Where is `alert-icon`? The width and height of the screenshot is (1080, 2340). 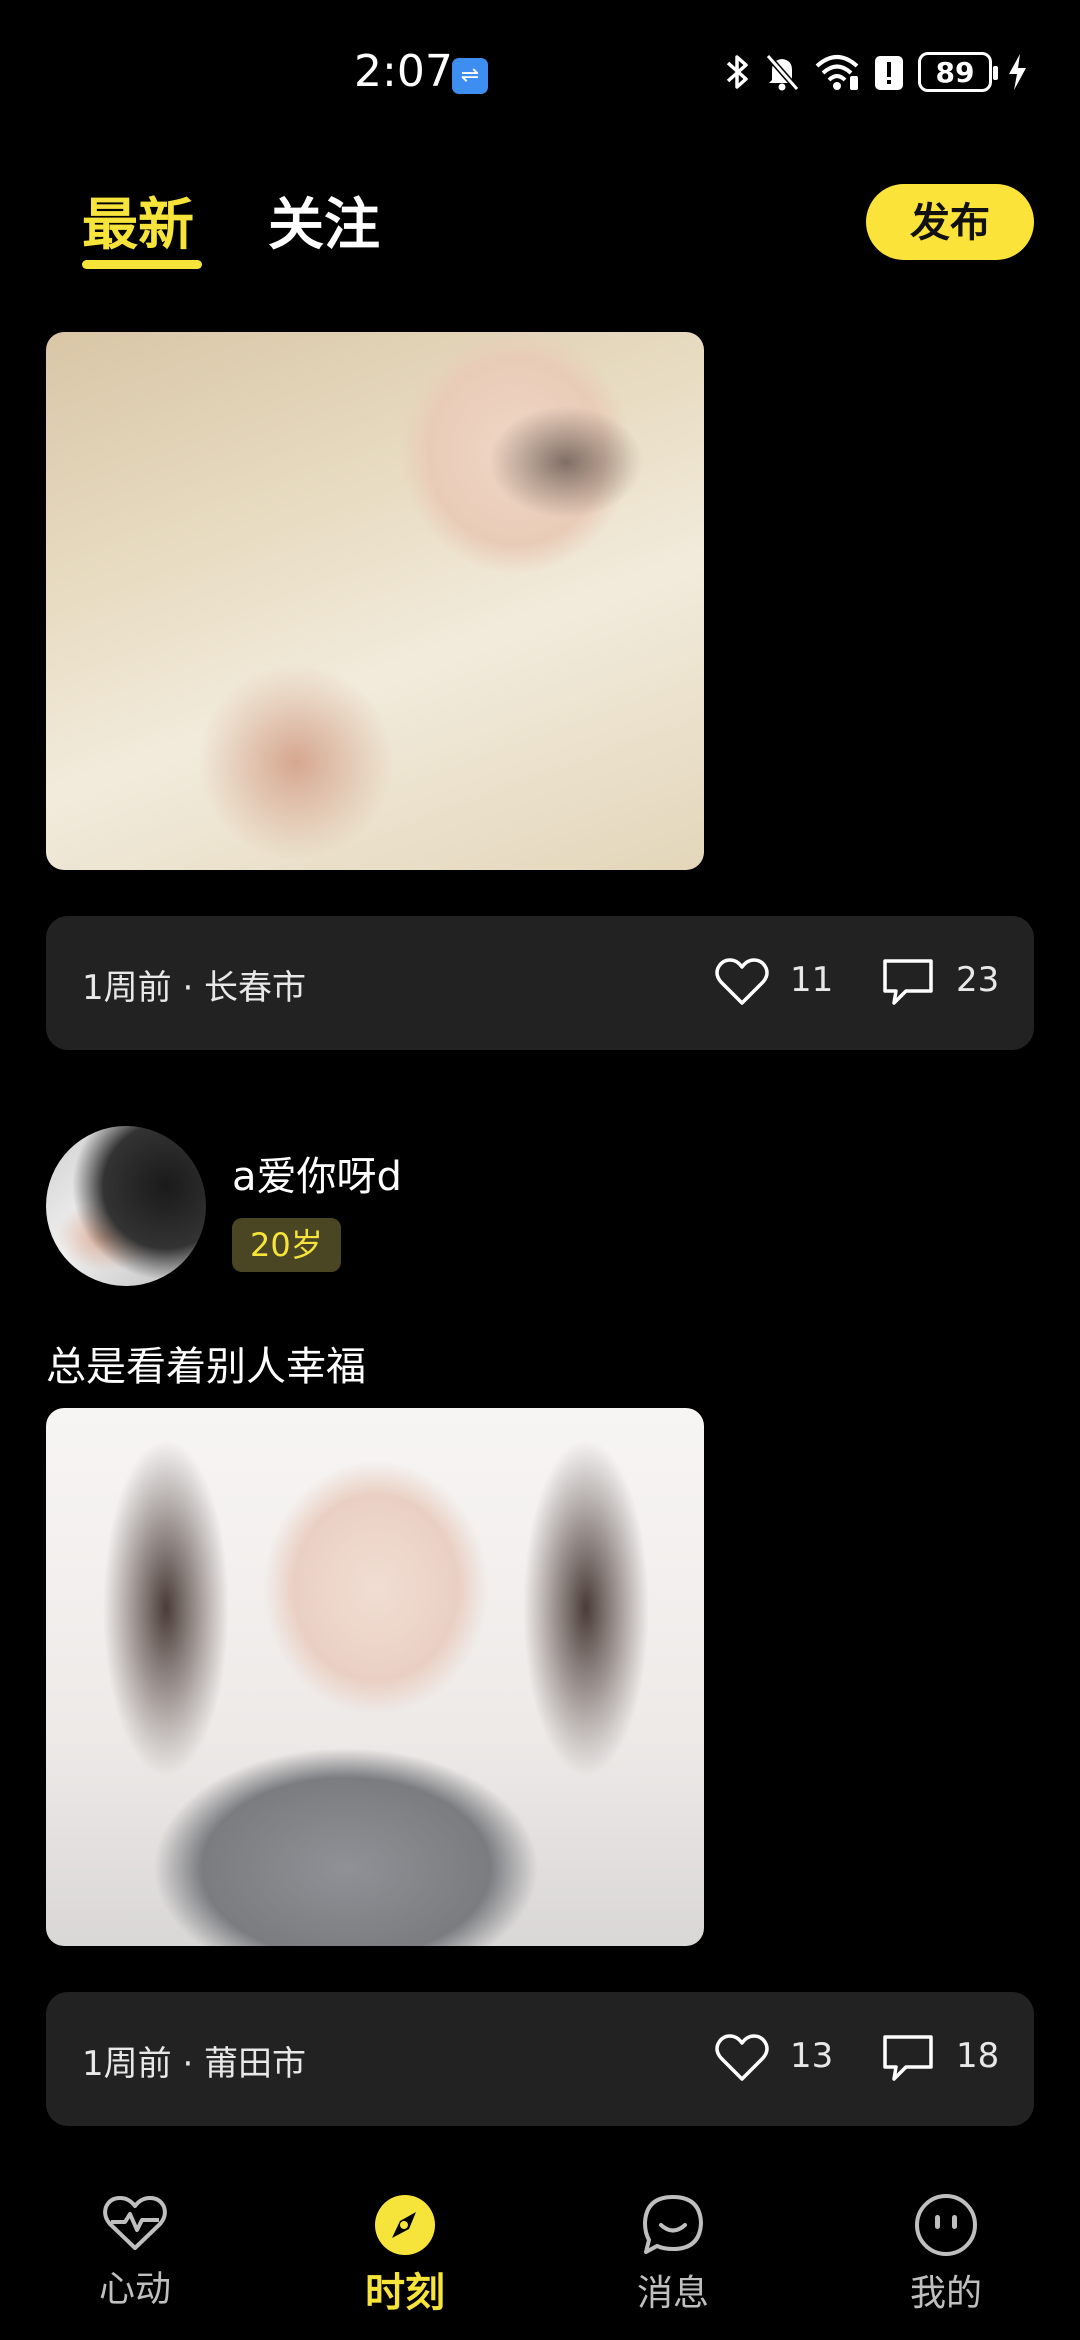
alert-icon is located at coordinates (889, 73).